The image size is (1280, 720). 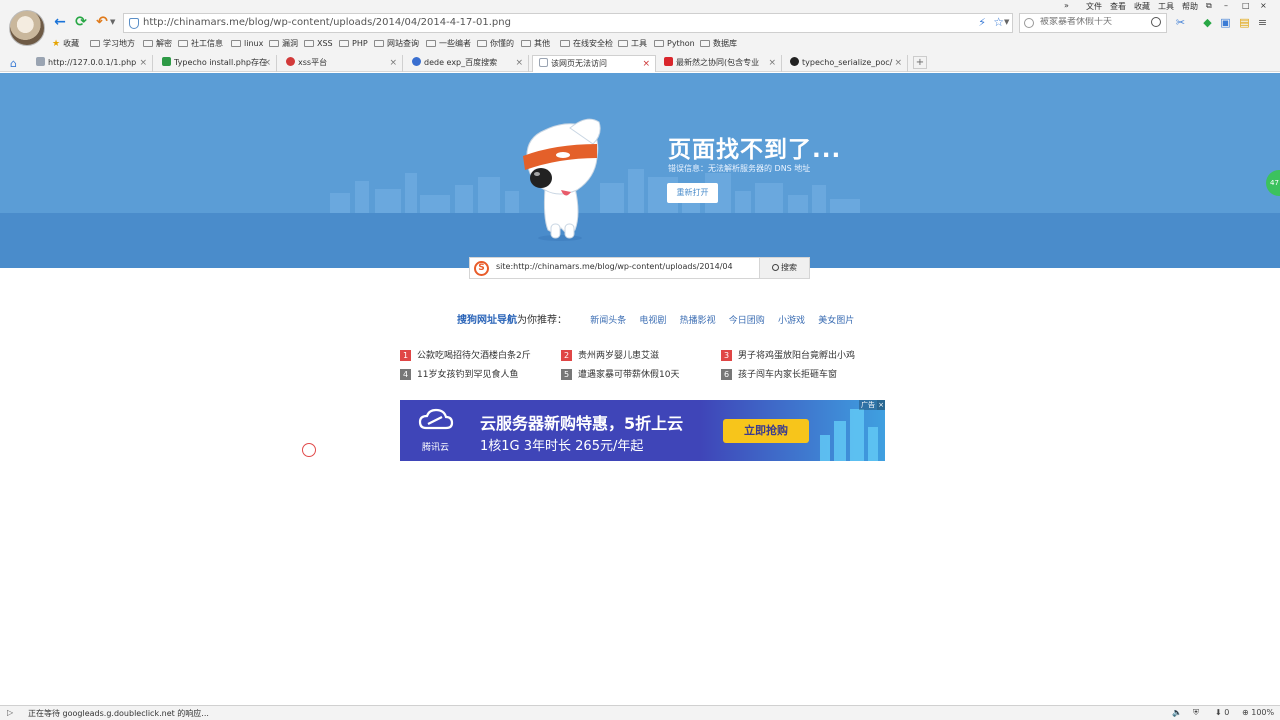 What do you see at coordinates (10, 712) in the screenshot?
I see `sidebar-toggle-icon: ▷` at bounding box center [10, 712].